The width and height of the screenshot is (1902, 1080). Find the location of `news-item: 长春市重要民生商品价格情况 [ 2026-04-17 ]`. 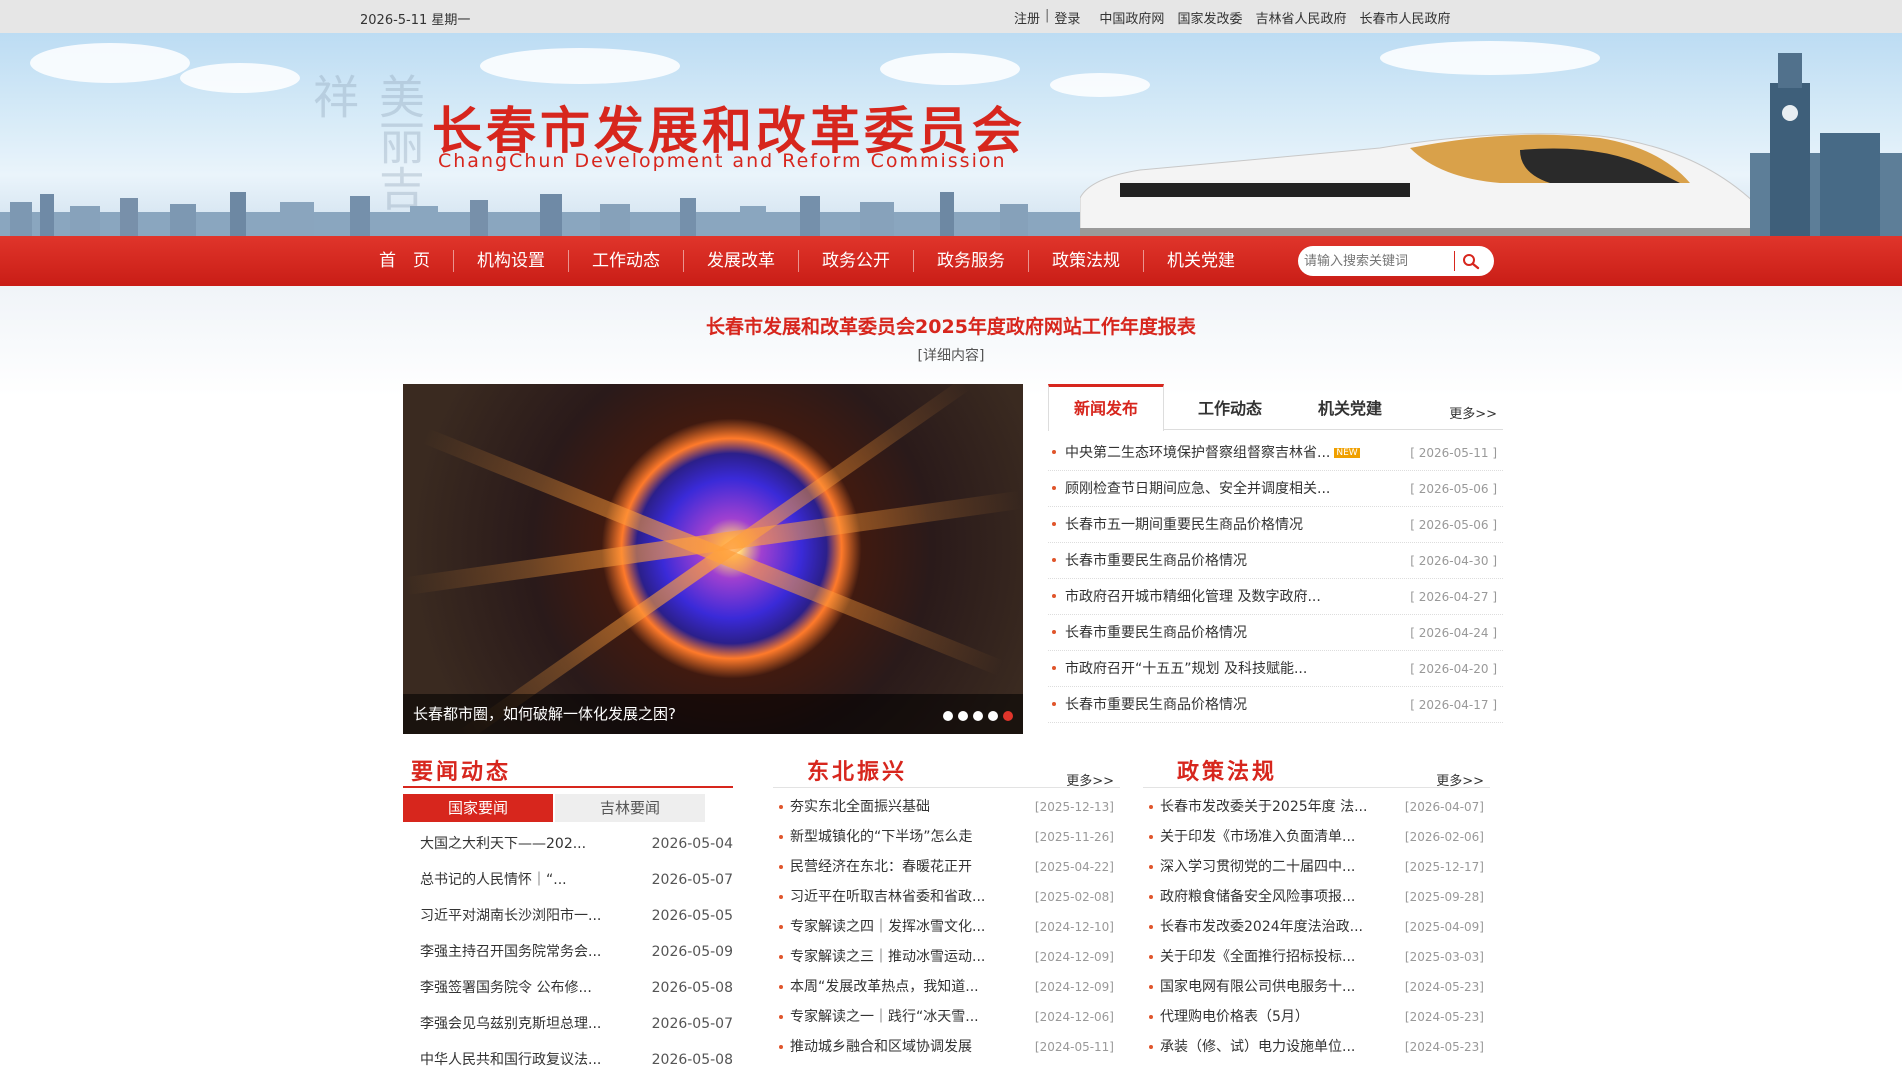

news-item: 长春市重要民生商品价格情况 [ 2026-04-17 ] is located at coordinates (1275, 705).